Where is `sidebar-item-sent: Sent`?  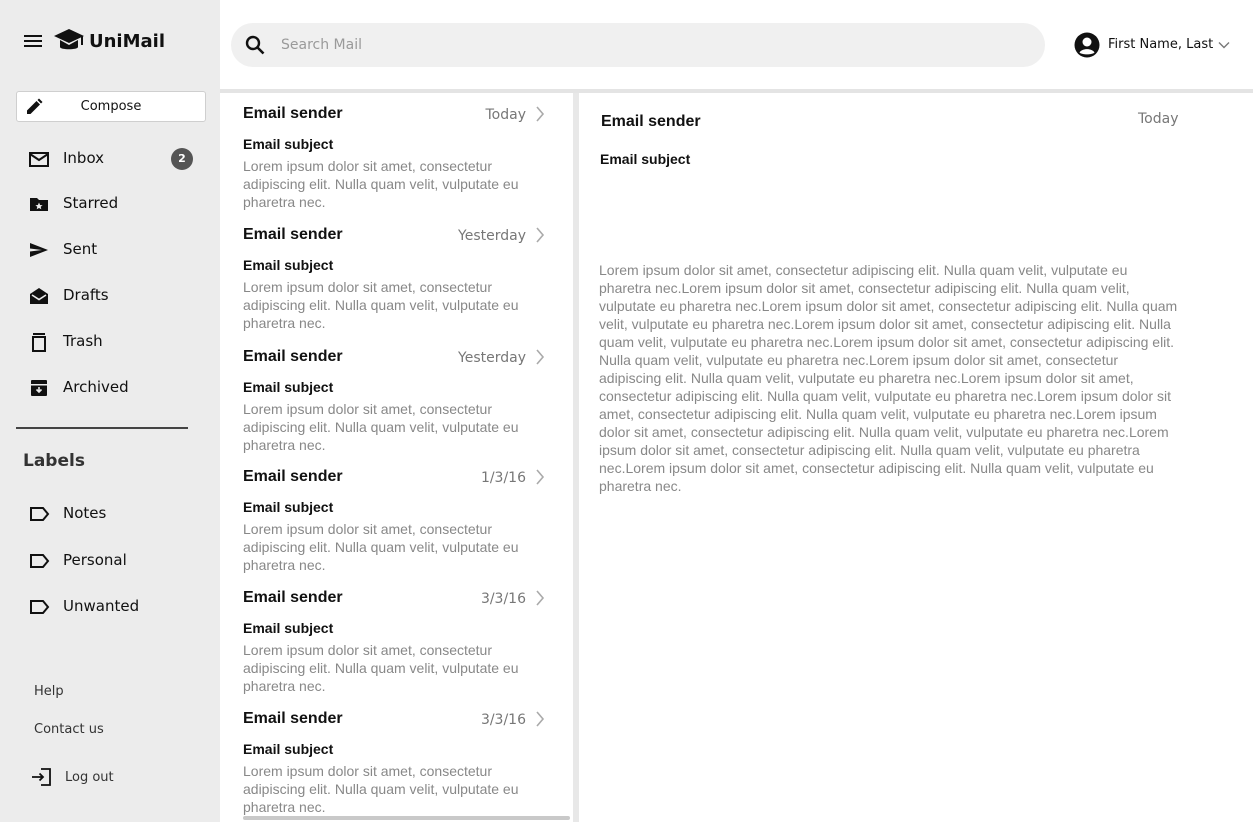
sidebar-item-sent: Sent is located at coordinates (111, 250).